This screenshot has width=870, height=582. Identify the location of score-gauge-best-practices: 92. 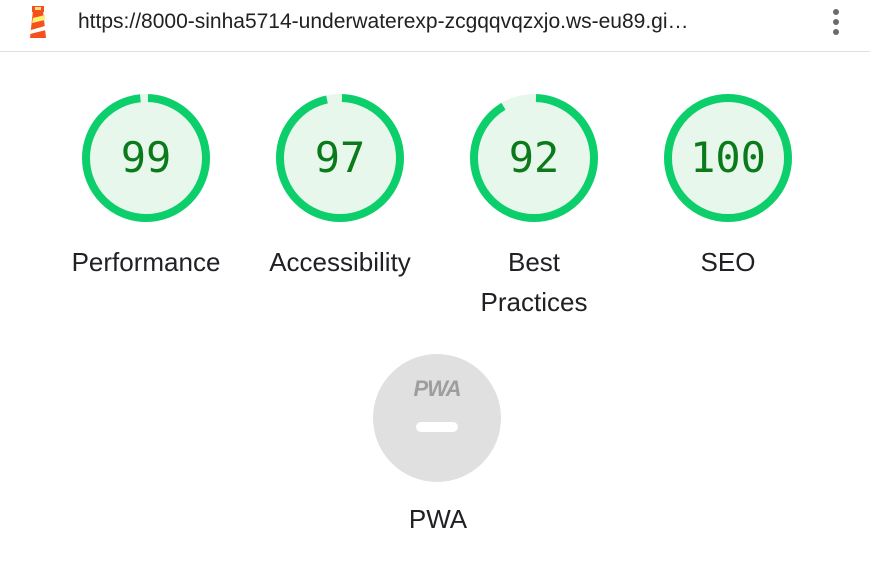
(534, 158).